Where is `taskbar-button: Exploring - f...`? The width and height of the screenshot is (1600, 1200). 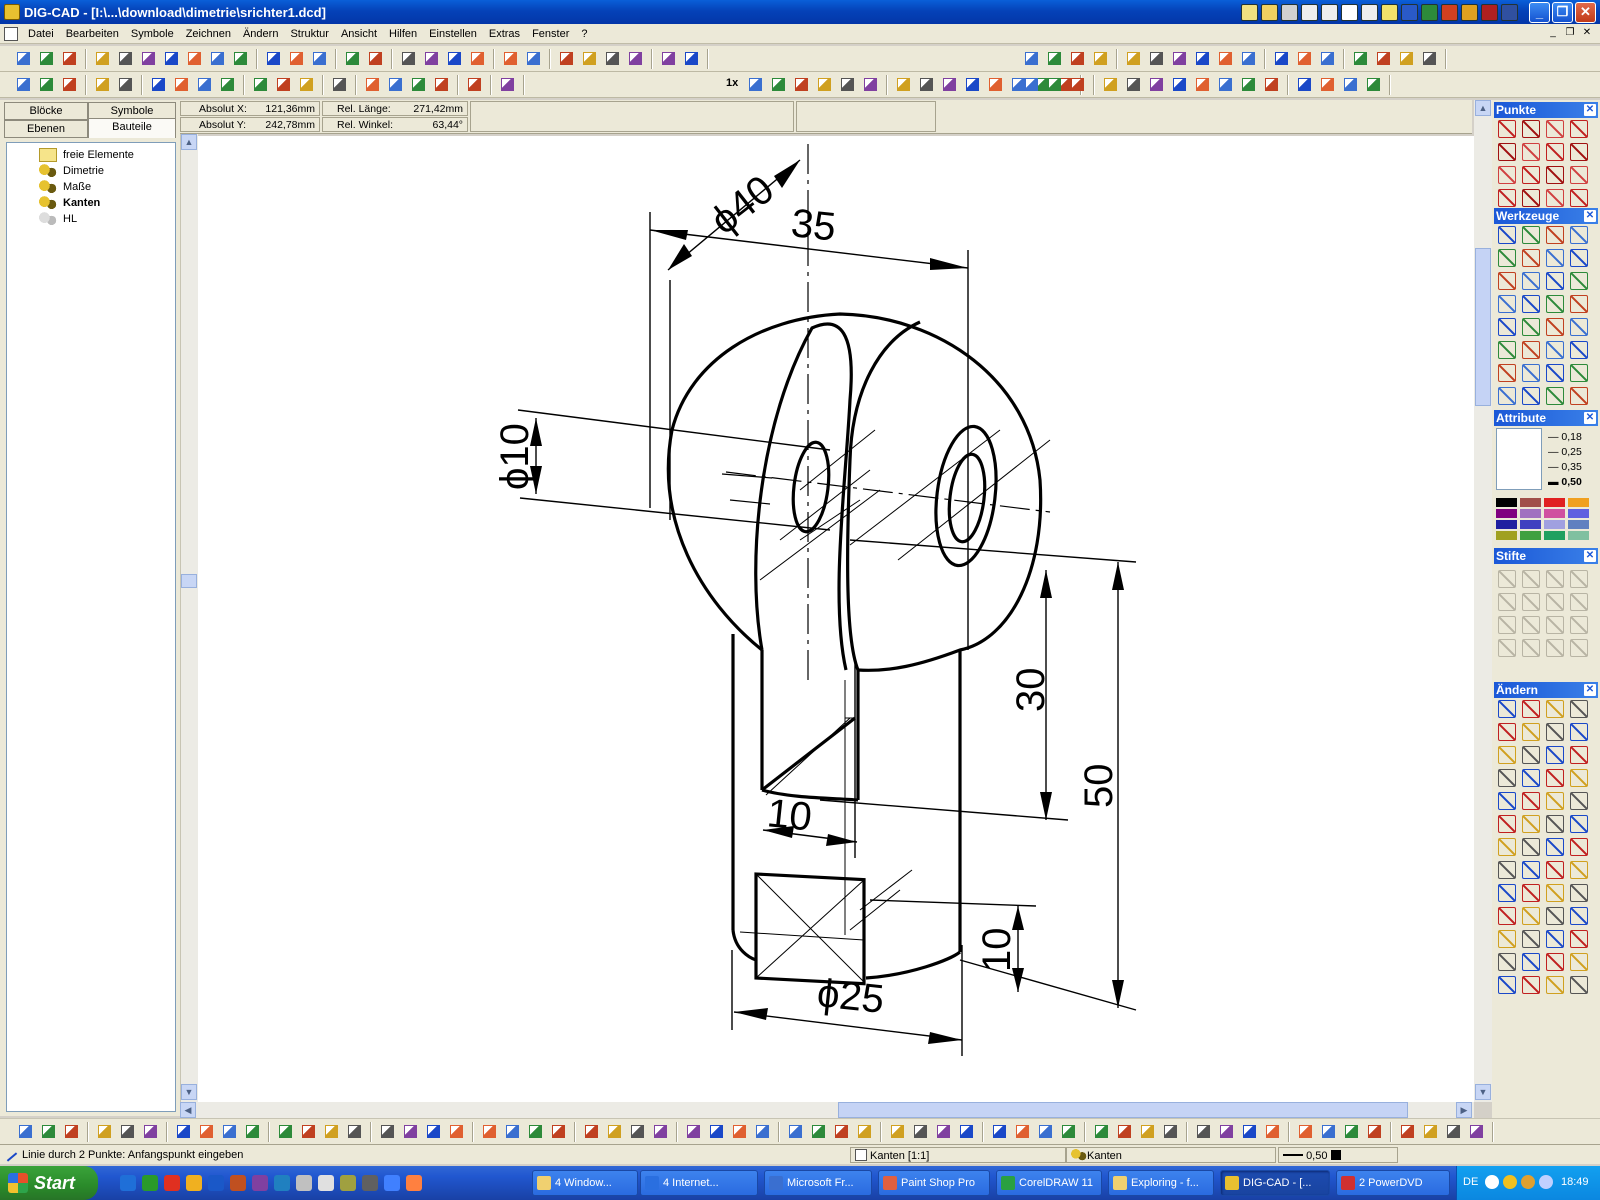 taskbar-button: Exploring - f... is located at coordinates (1161, 1183).